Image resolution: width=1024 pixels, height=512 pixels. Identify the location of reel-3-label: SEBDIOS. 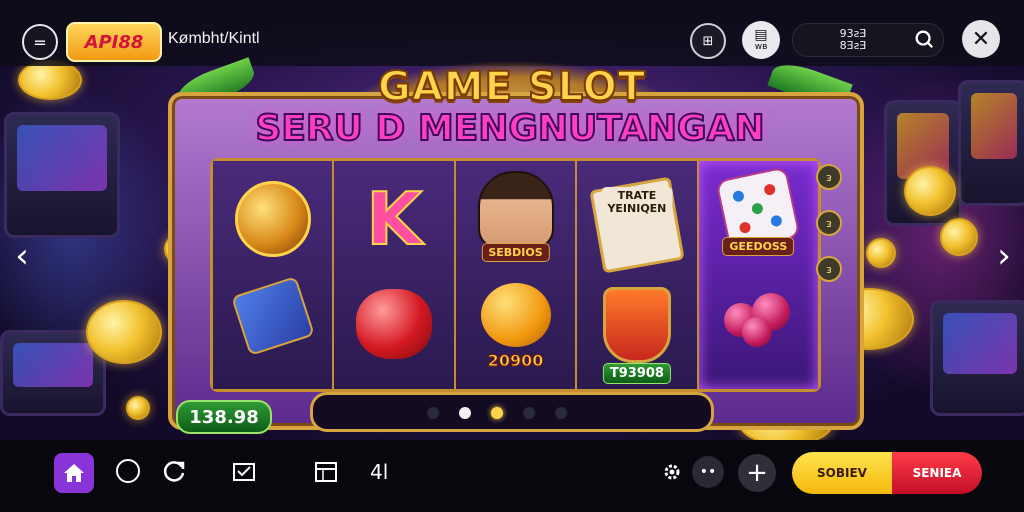
(515, 252).